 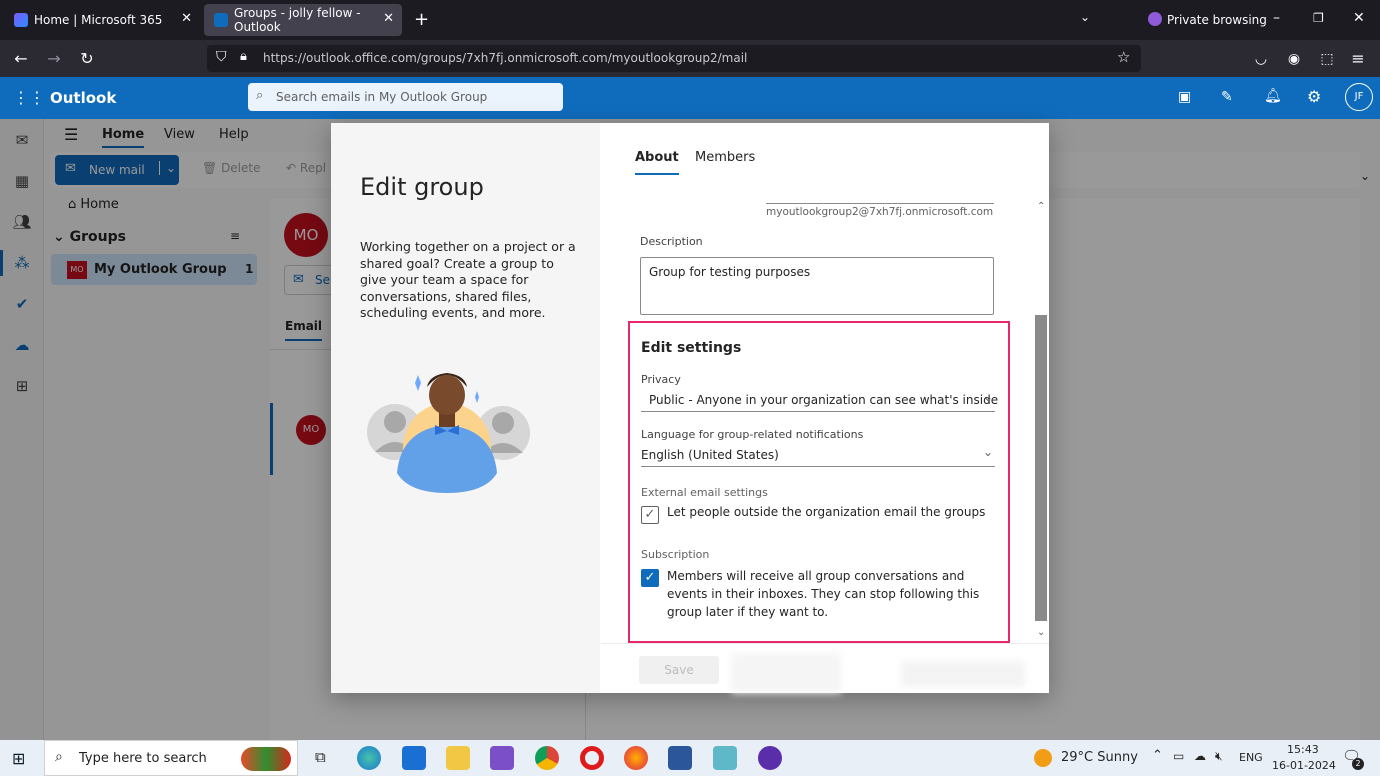 I want to click on firefox-icon, so click(x=636, y=758).